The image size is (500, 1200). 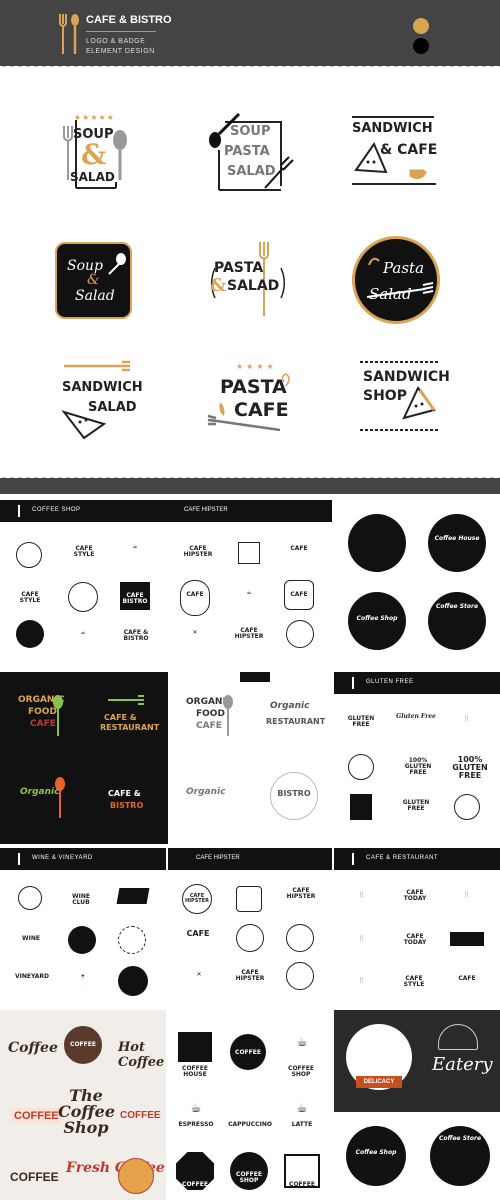 I want to click on fork-pasta-icon, so click(x=248, y=402).